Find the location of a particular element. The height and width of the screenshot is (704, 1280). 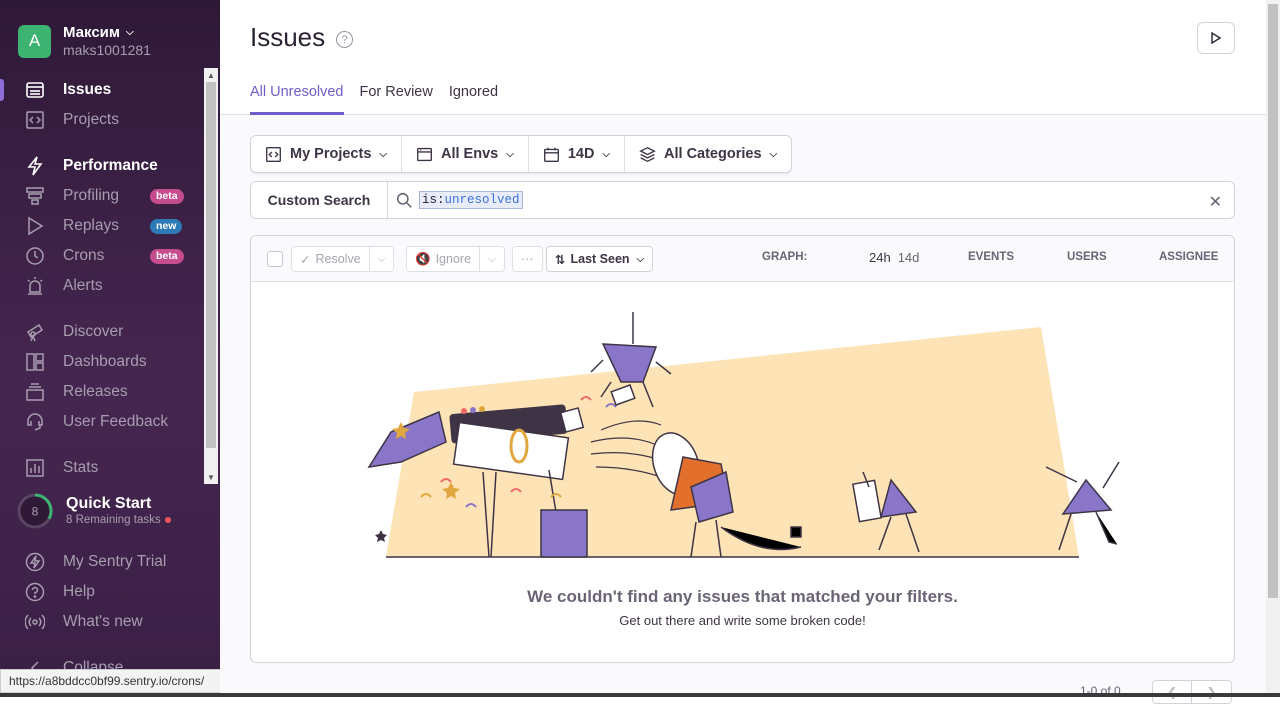

search-query-token: is:unresolved is located at coordinates (471, 200).